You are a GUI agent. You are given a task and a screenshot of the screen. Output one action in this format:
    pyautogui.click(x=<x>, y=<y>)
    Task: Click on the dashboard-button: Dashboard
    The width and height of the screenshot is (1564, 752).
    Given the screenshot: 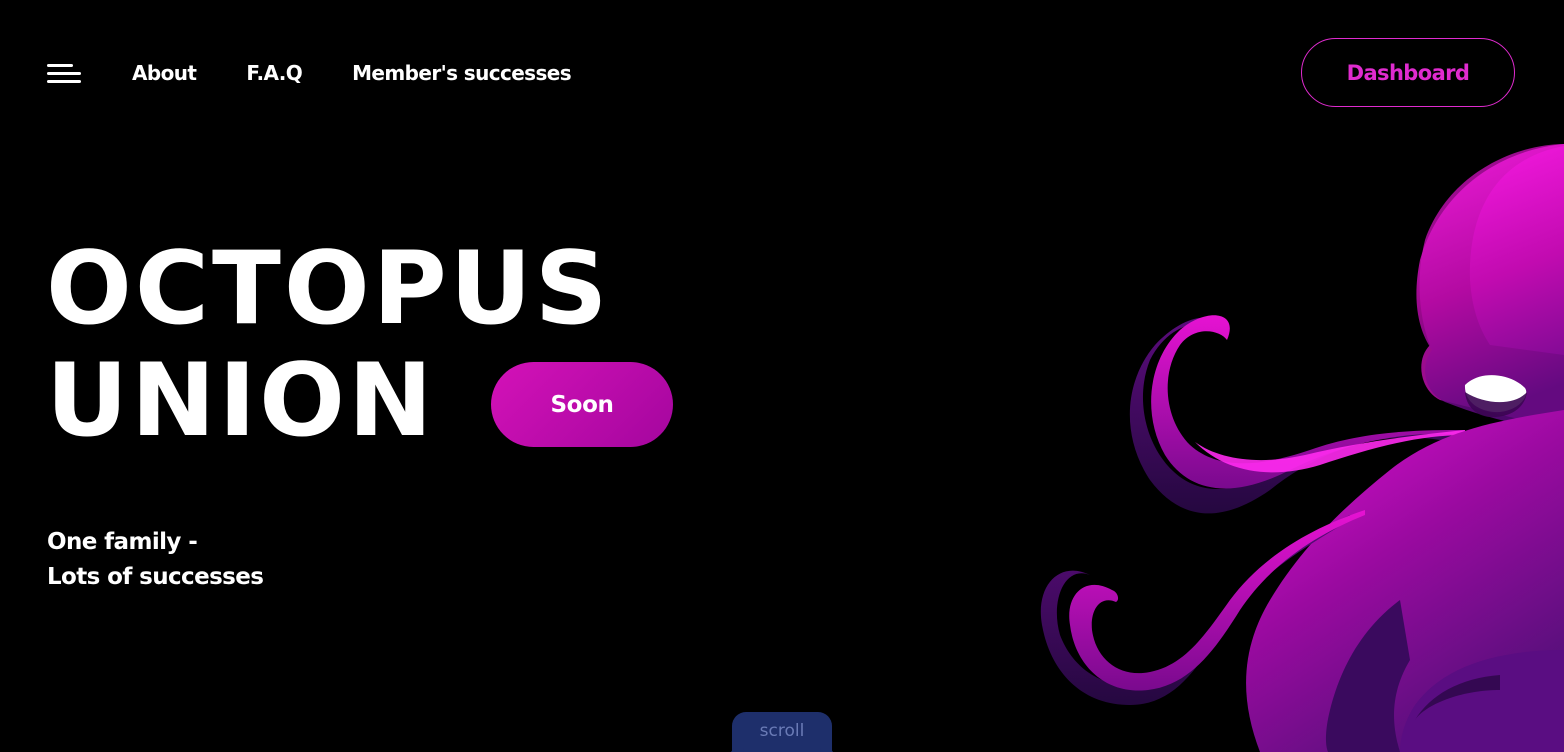 What is the action you would take?
    pyautogui.click(x=1408, y=72)
    